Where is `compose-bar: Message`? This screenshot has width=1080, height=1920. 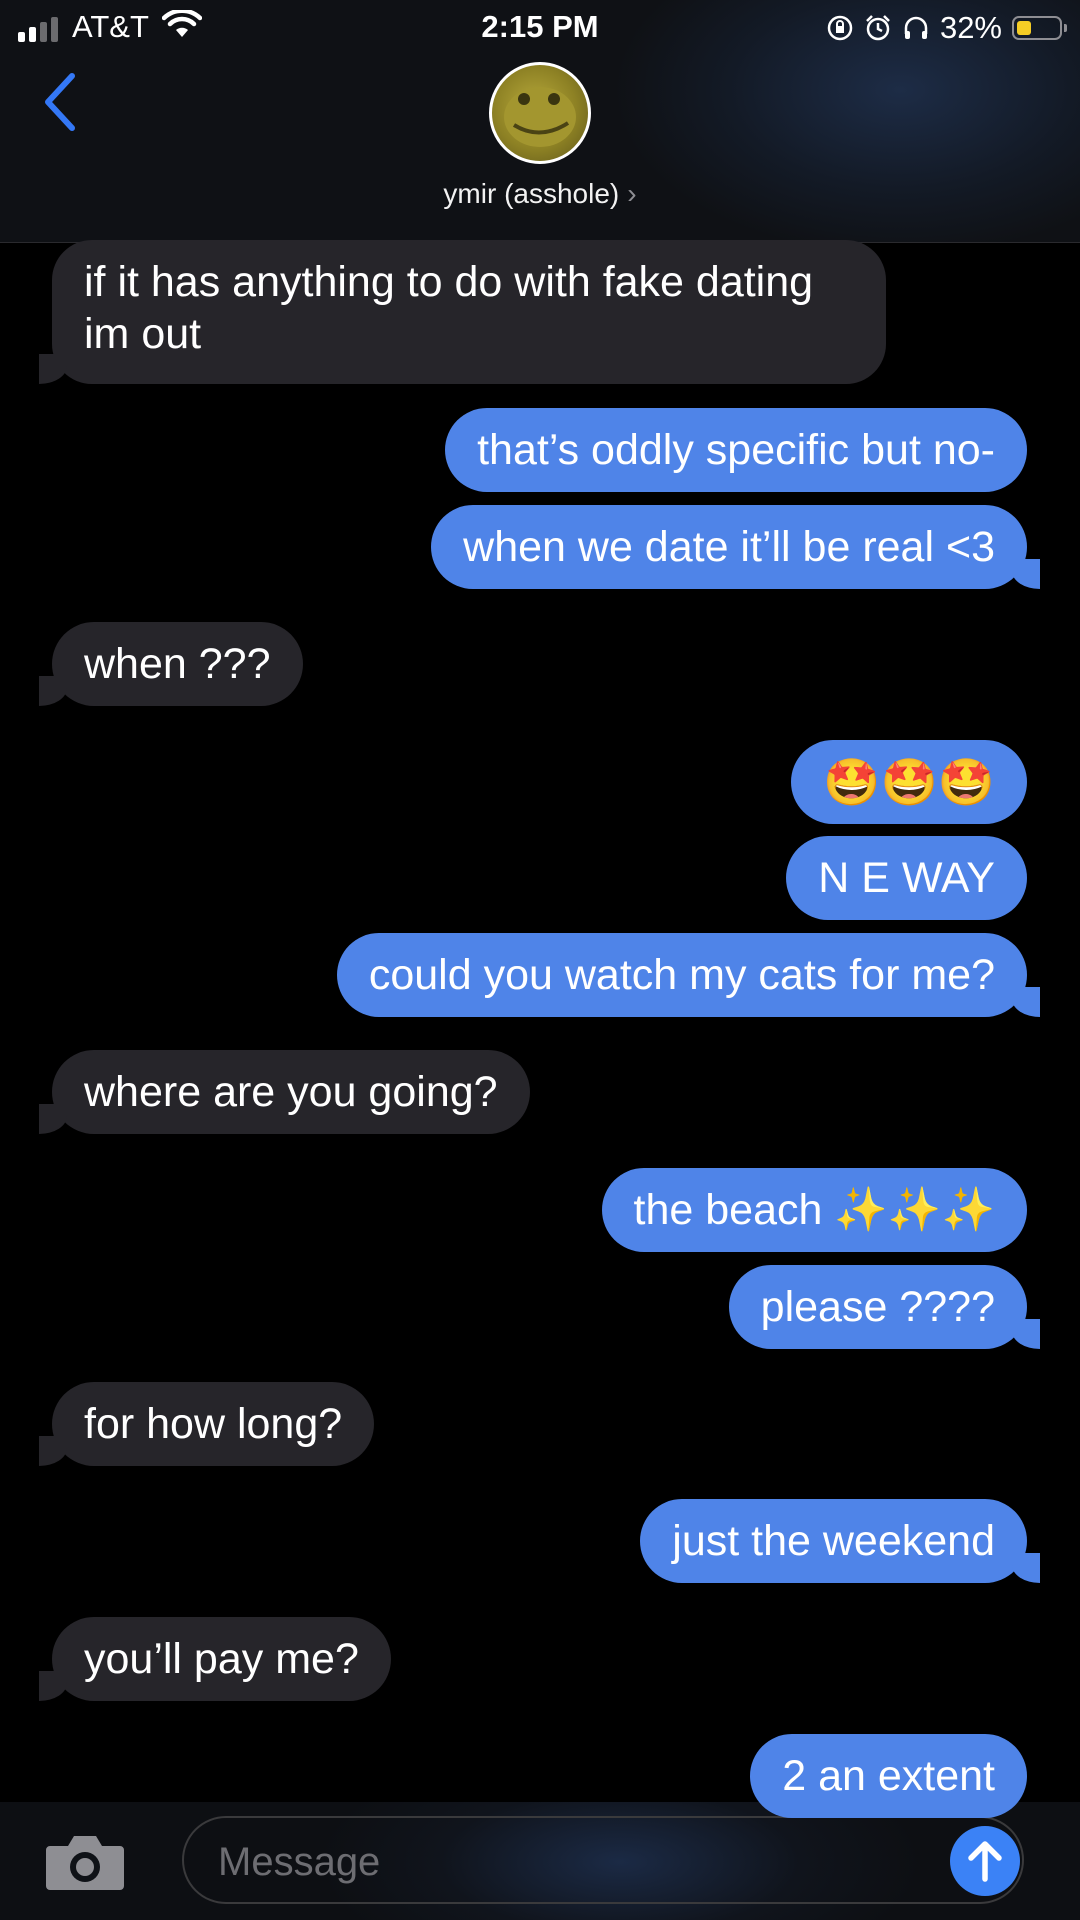 compose-bar: Message is located at coordinates (540, 1861).